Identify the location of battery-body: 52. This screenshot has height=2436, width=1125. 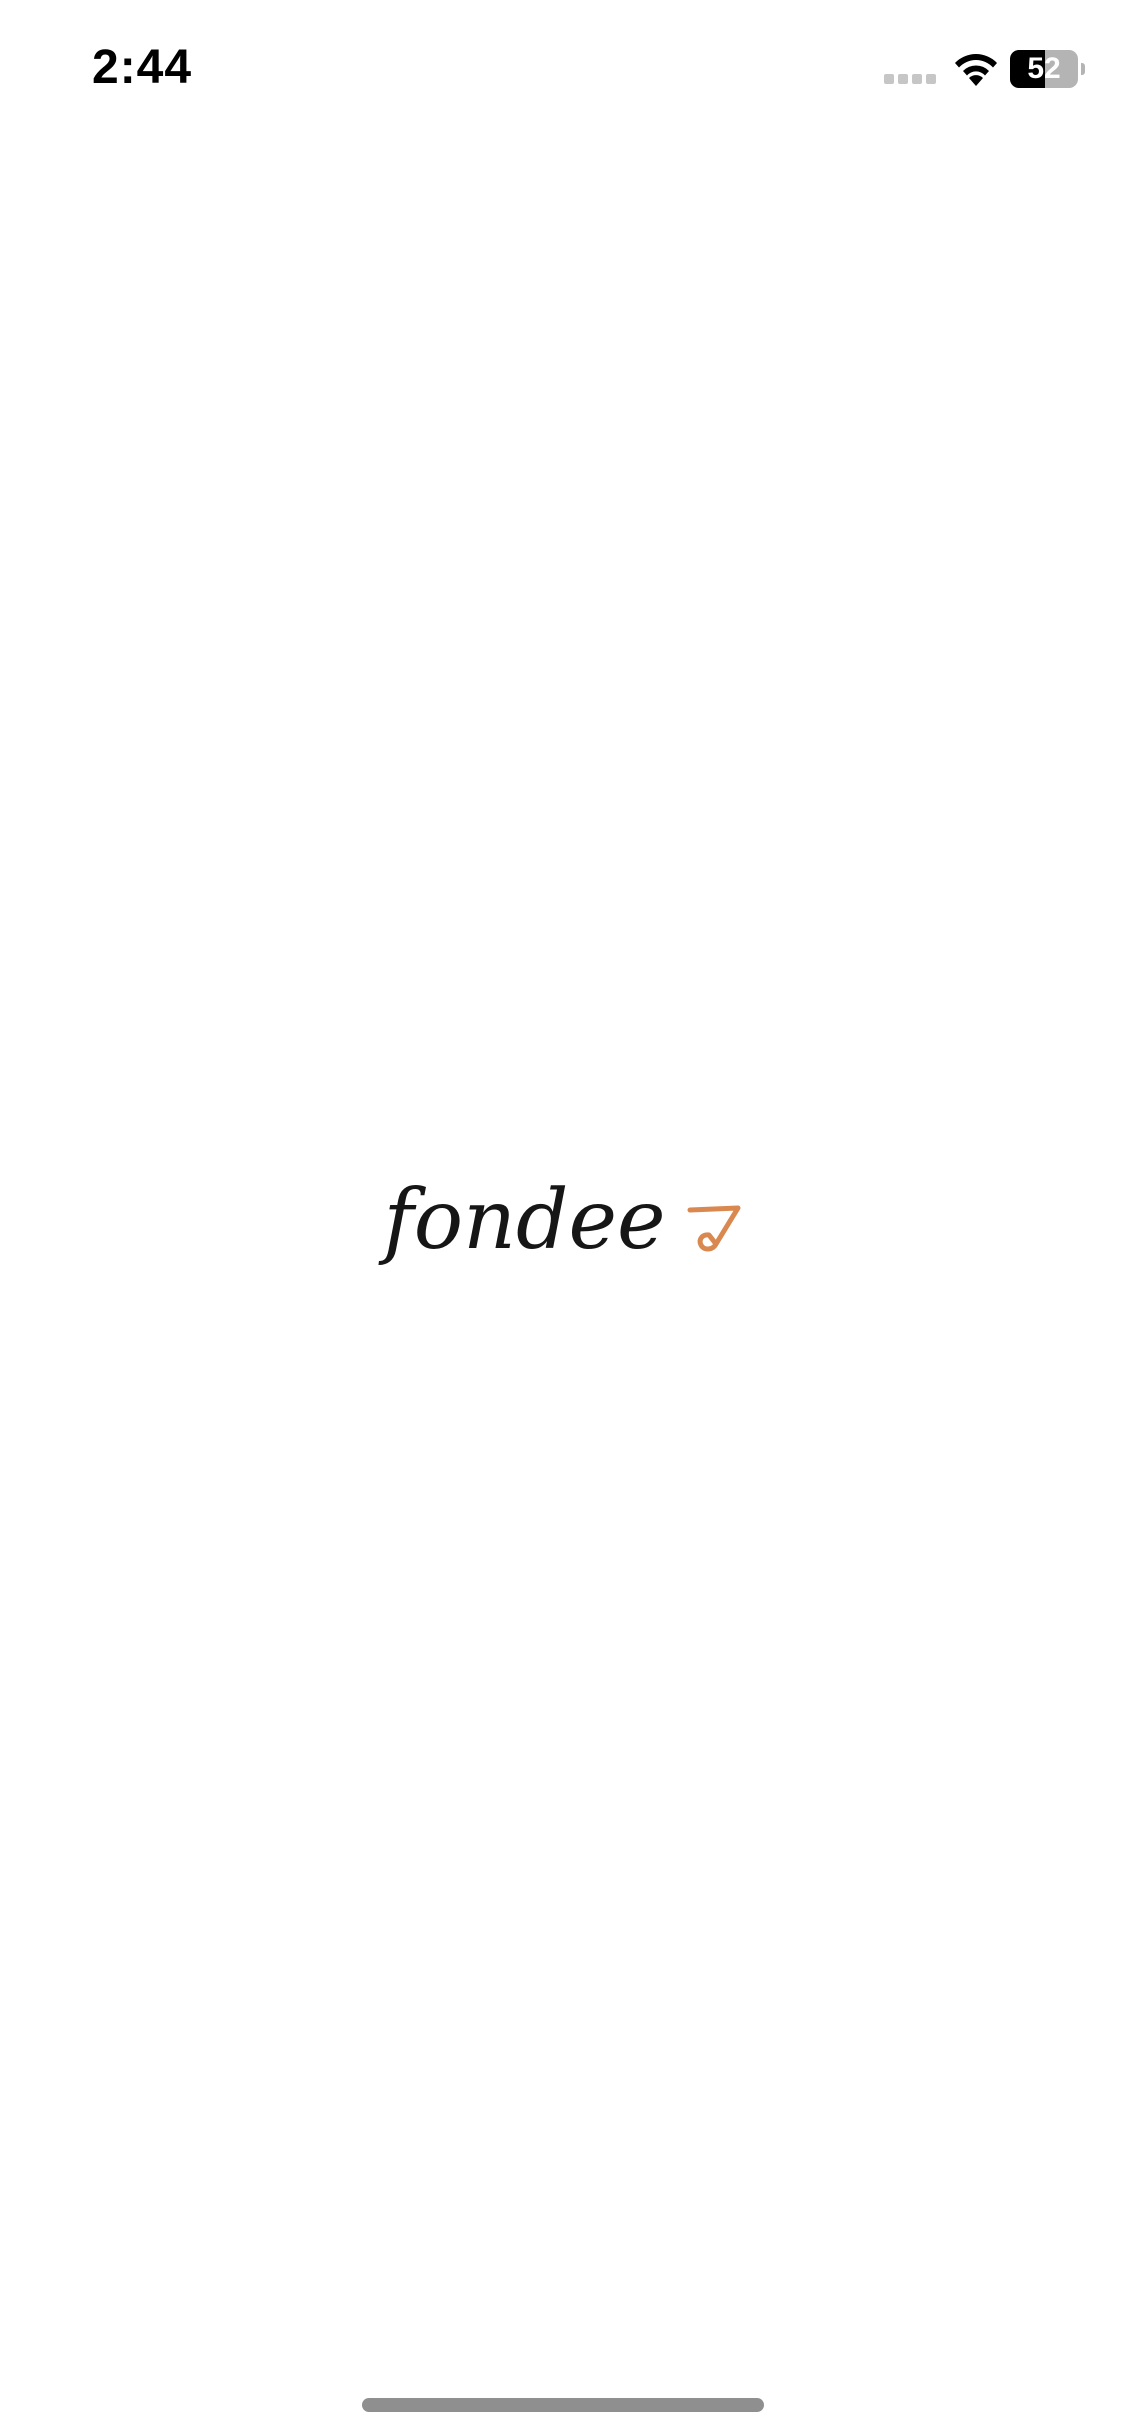
(1044, 69).